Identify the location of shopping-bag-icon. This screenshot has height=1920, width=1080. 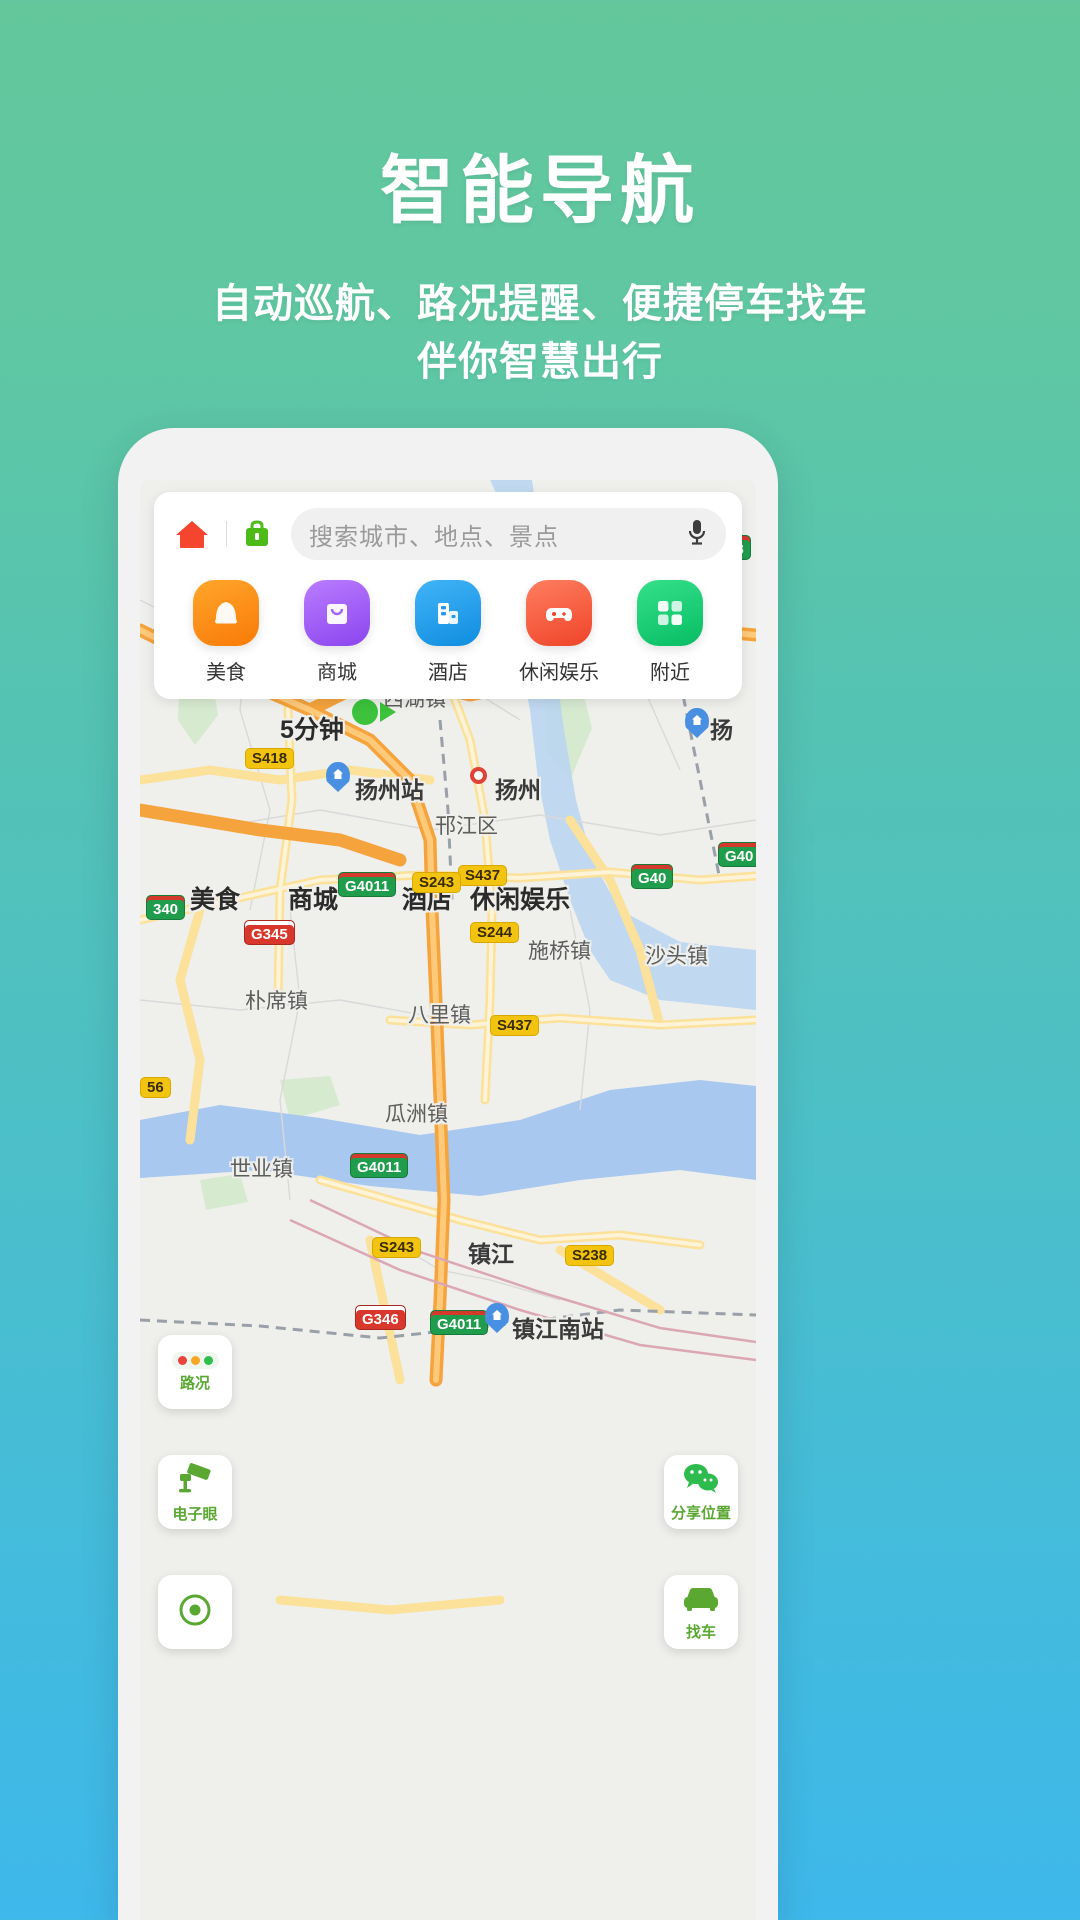
(337, 613).